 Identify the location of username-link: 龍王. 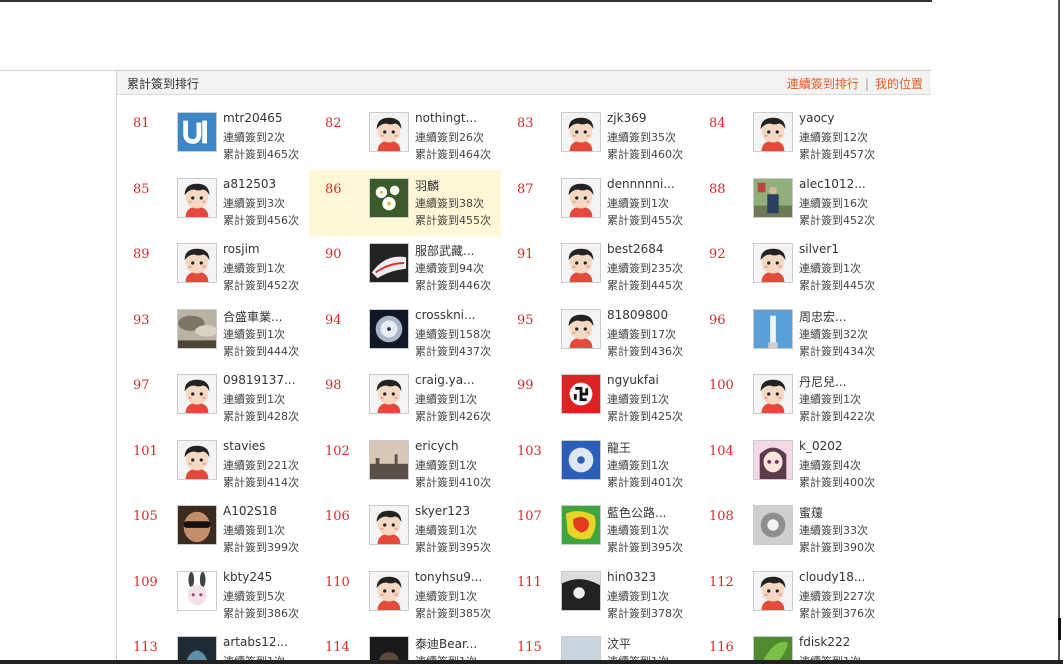
(619, 447).